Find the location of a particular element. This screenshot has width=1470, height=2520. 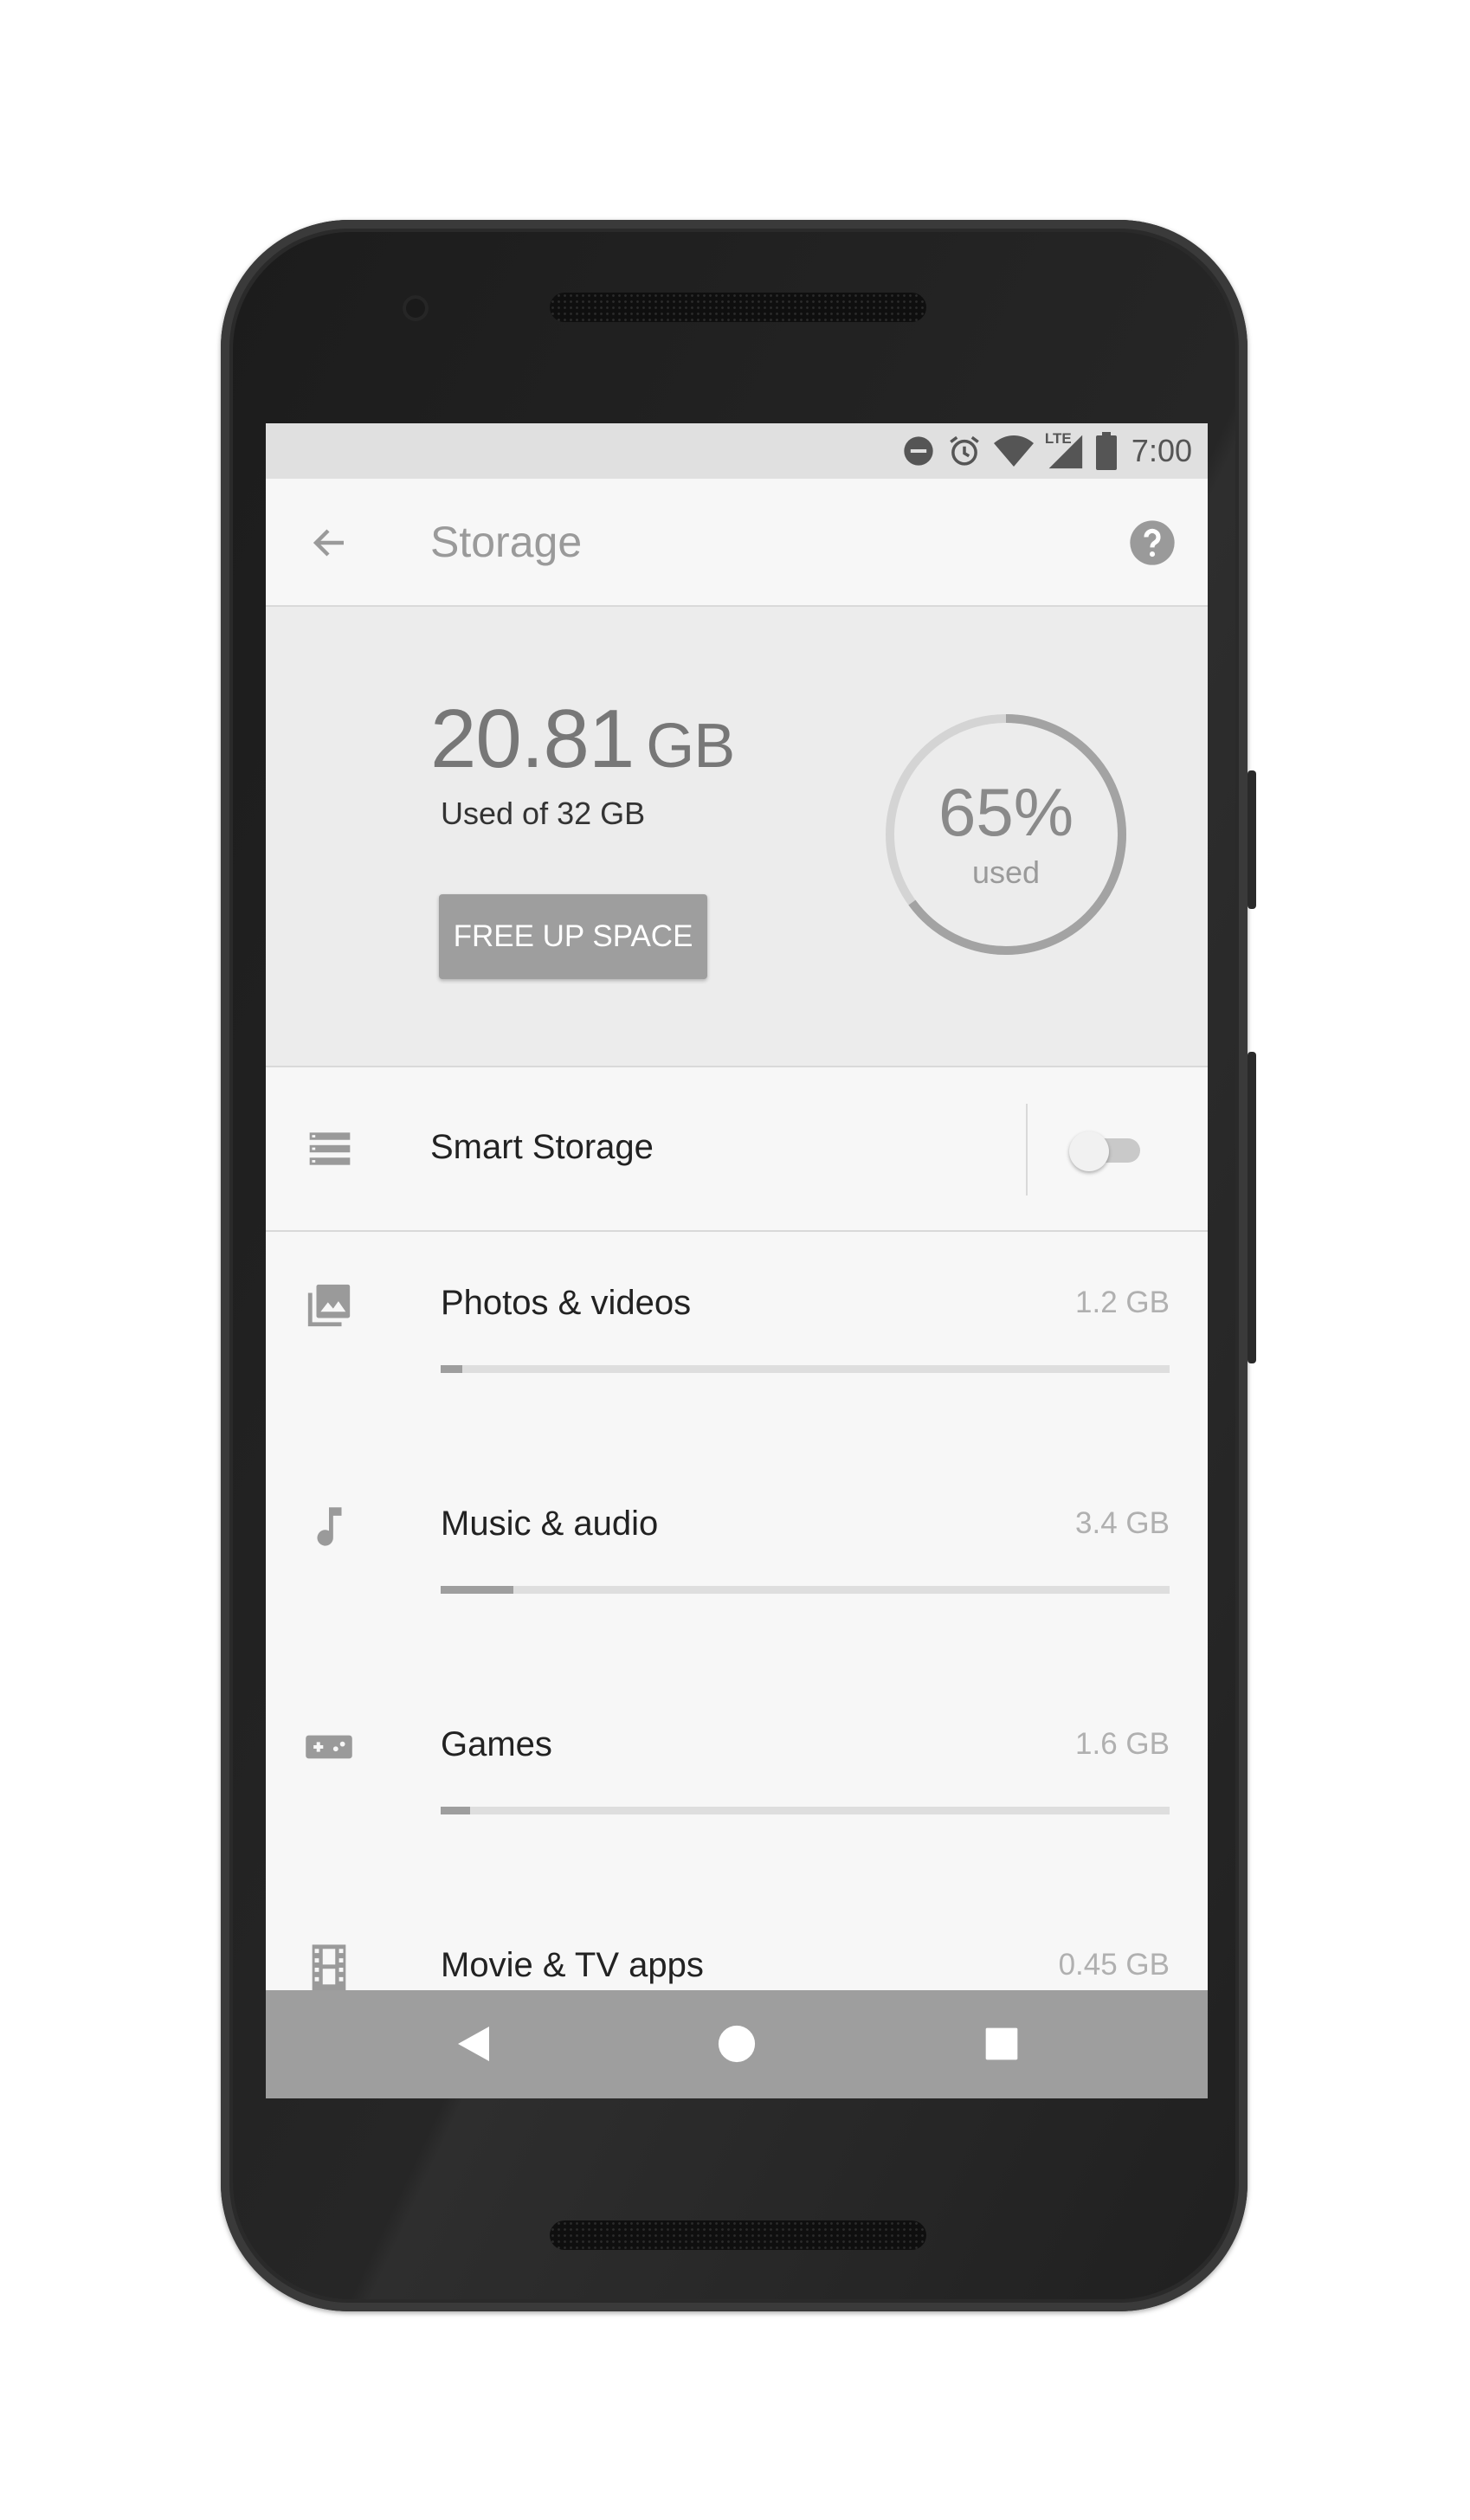

film-icon is located at coordinates (329, 1968).